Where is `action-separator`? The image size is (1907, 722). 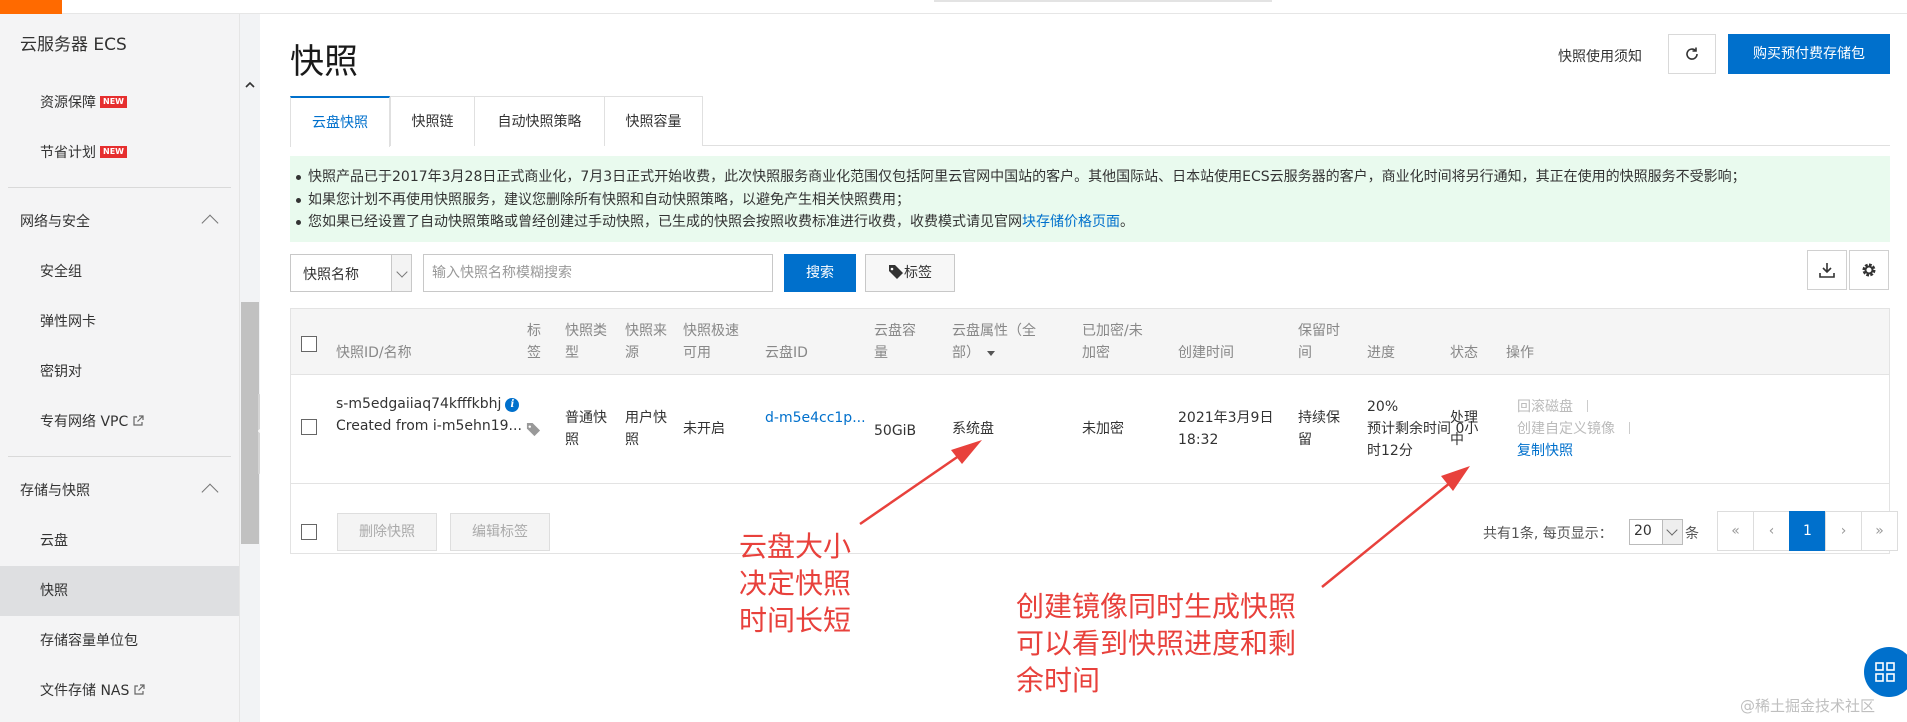 action-separator is located at coordinates (1587, 406).